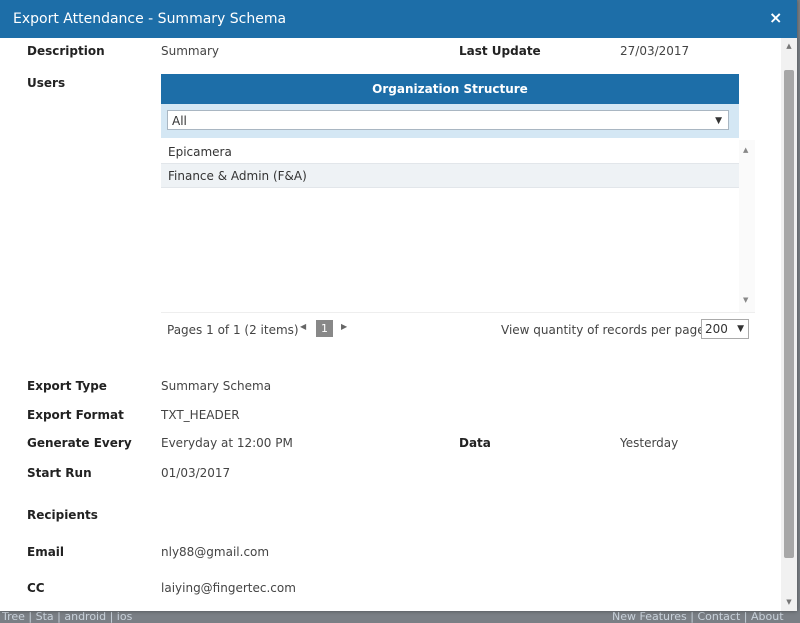  Describe the element at coordinates (649, 443) in the screenshot. I see `data-value: Yesterday` at that location.